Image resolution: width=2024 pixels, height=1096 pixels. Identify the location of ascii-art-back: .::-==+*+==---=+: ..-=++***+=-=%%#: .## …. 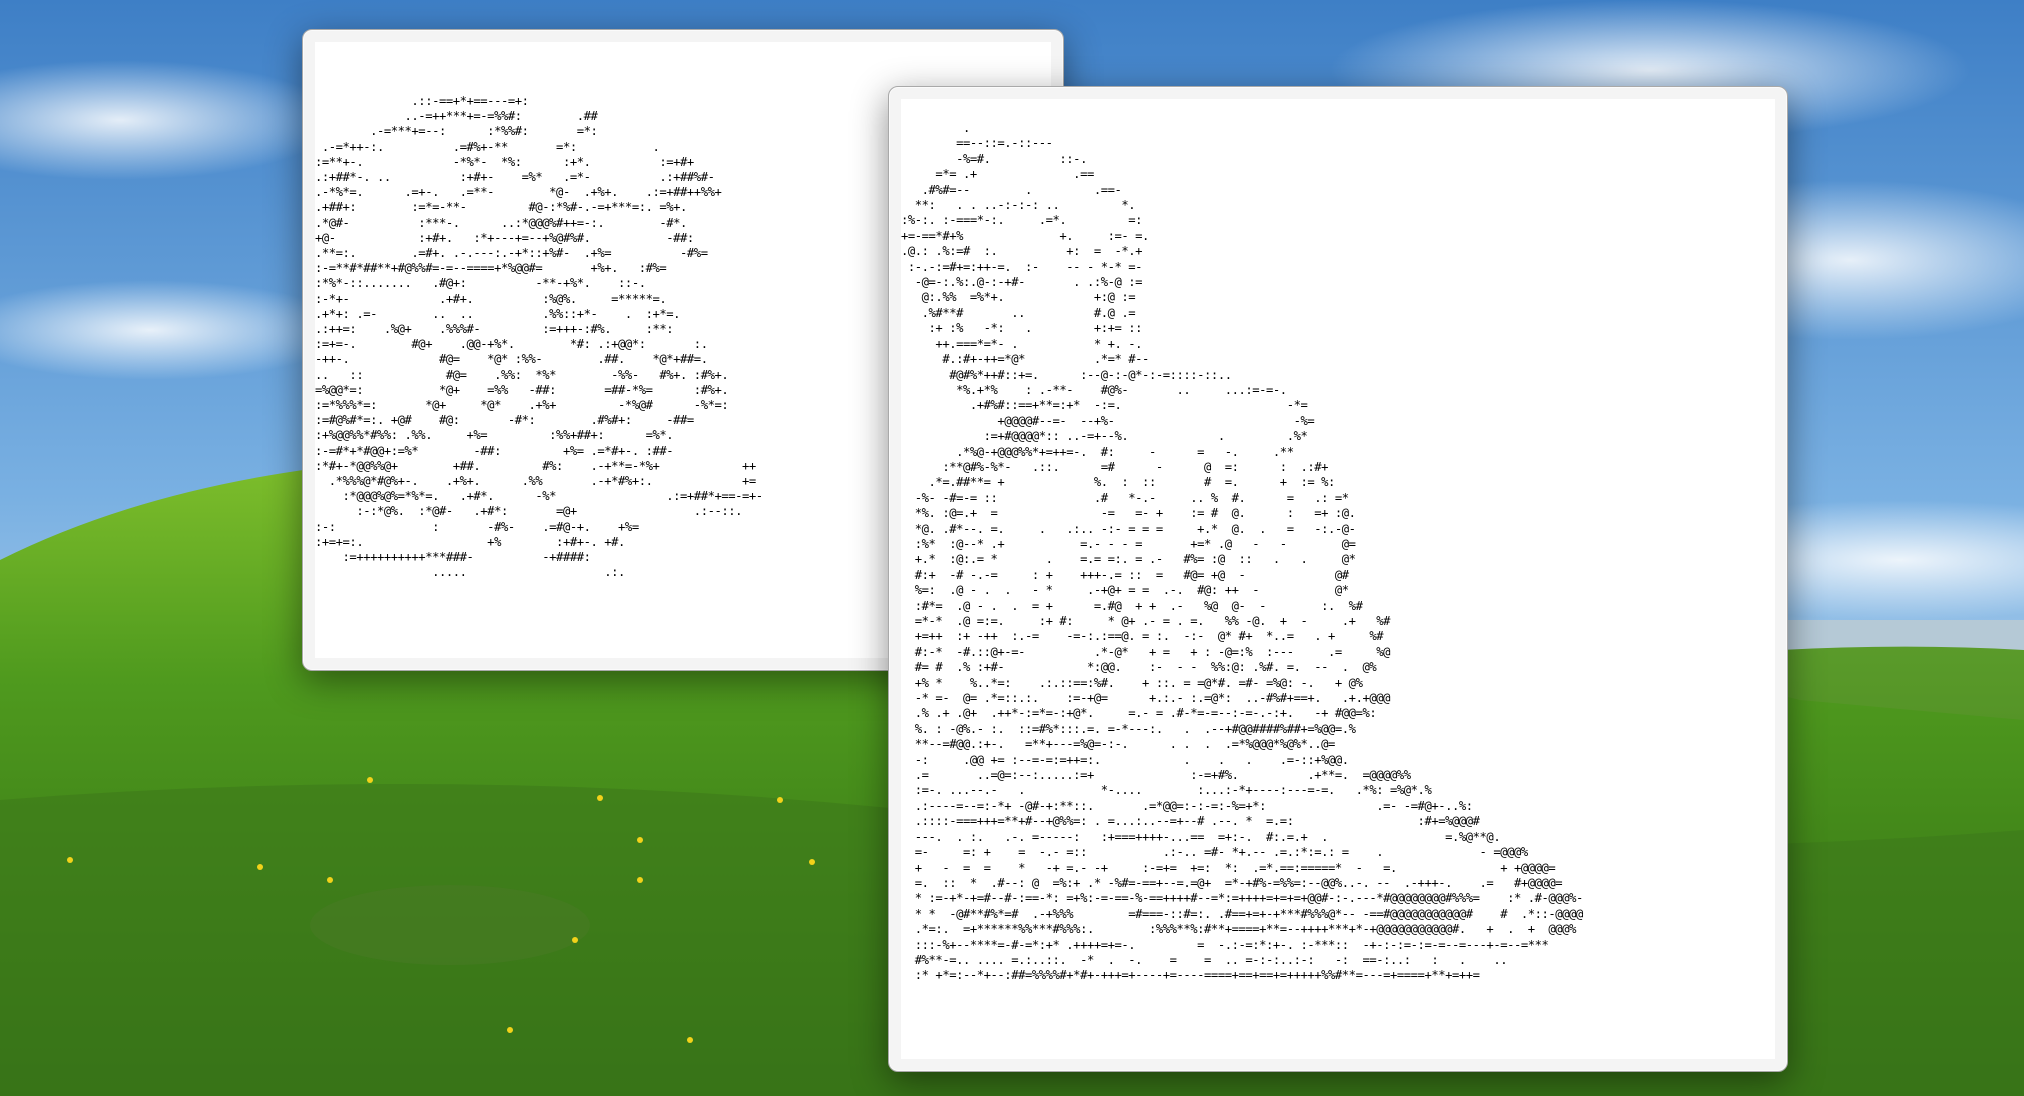
(539, 337).